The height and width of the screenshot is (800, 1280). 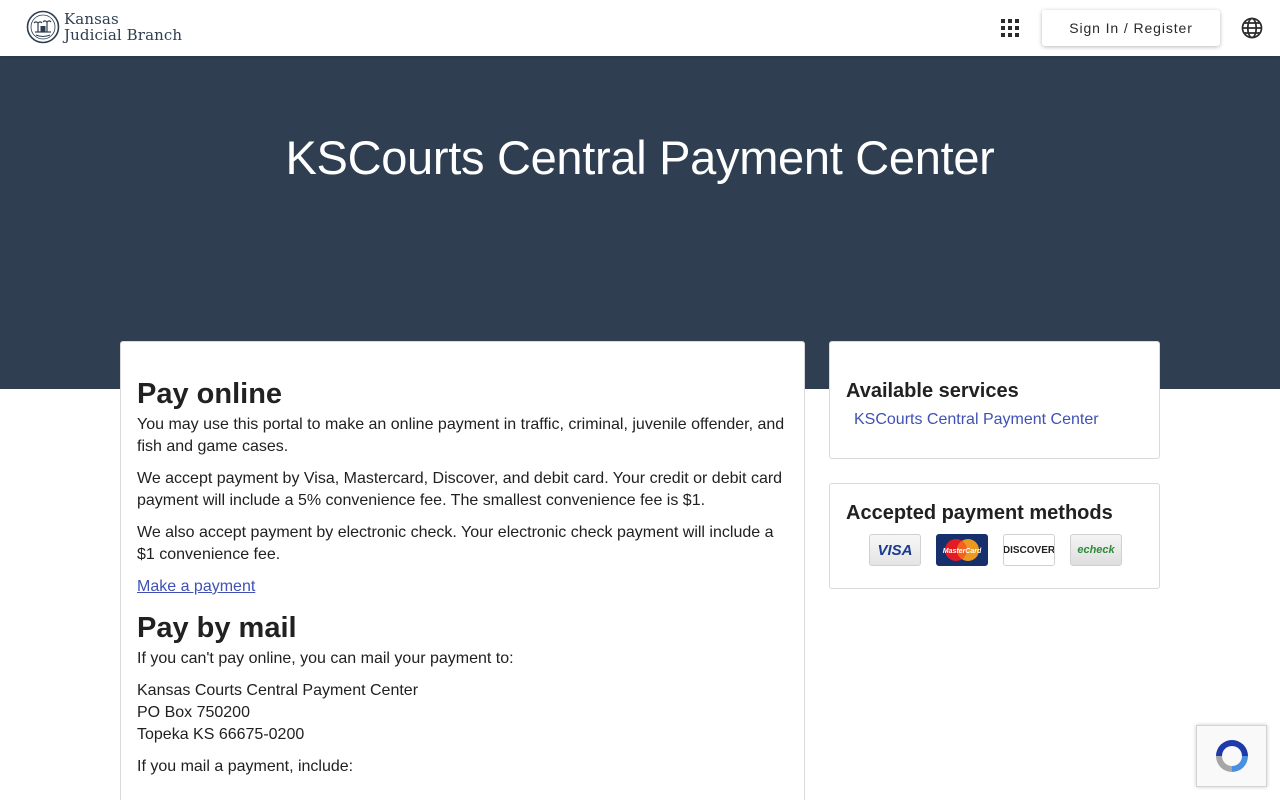 I want to click on mastercard-label: MasterCard, so click(x=962, y=551).